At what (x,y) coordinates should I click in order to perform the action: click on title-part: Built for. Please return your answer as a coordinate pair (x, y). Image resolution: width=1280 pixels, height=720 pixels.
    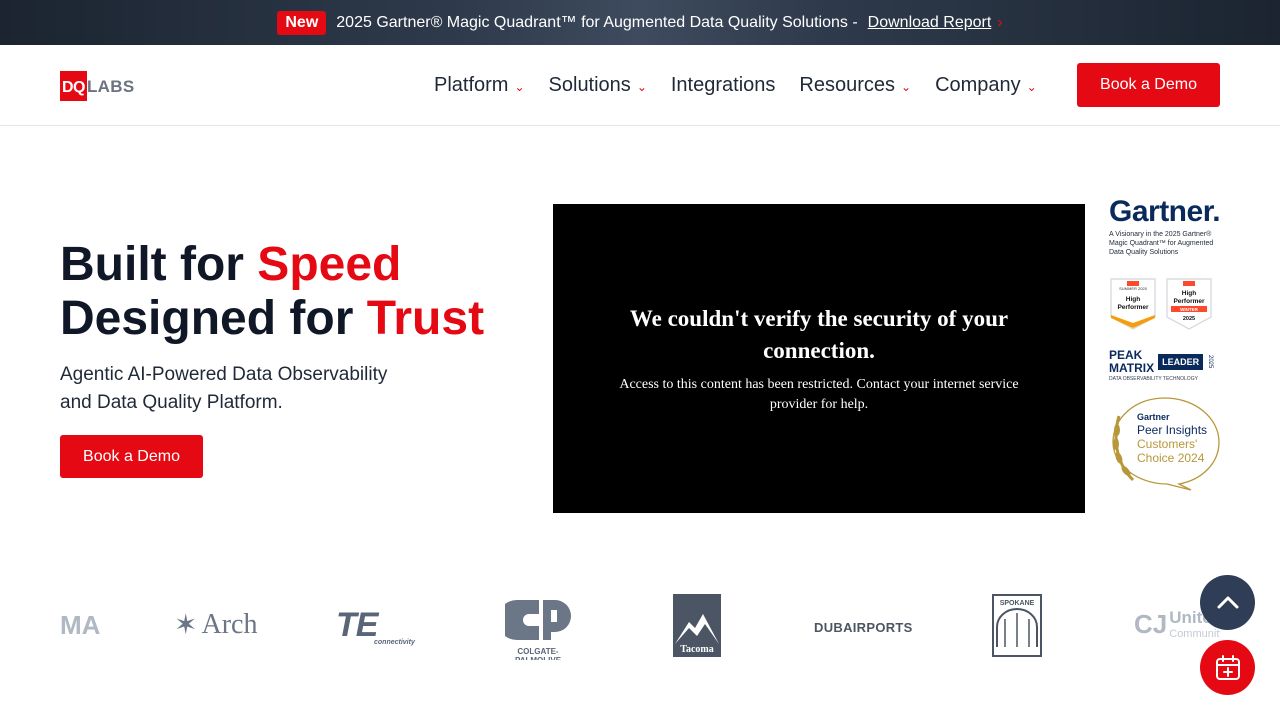
    Looking at the image, I should click on (159, 264).